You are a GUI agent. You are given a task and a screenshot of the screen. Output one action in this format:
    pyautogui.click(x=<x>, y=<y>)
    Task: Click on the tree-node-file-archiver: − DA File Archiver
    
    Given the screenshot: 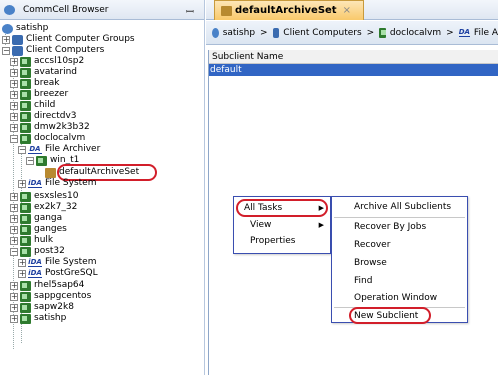 What is the action you would take?
    pyautogui.click(x=59, y=149)
    